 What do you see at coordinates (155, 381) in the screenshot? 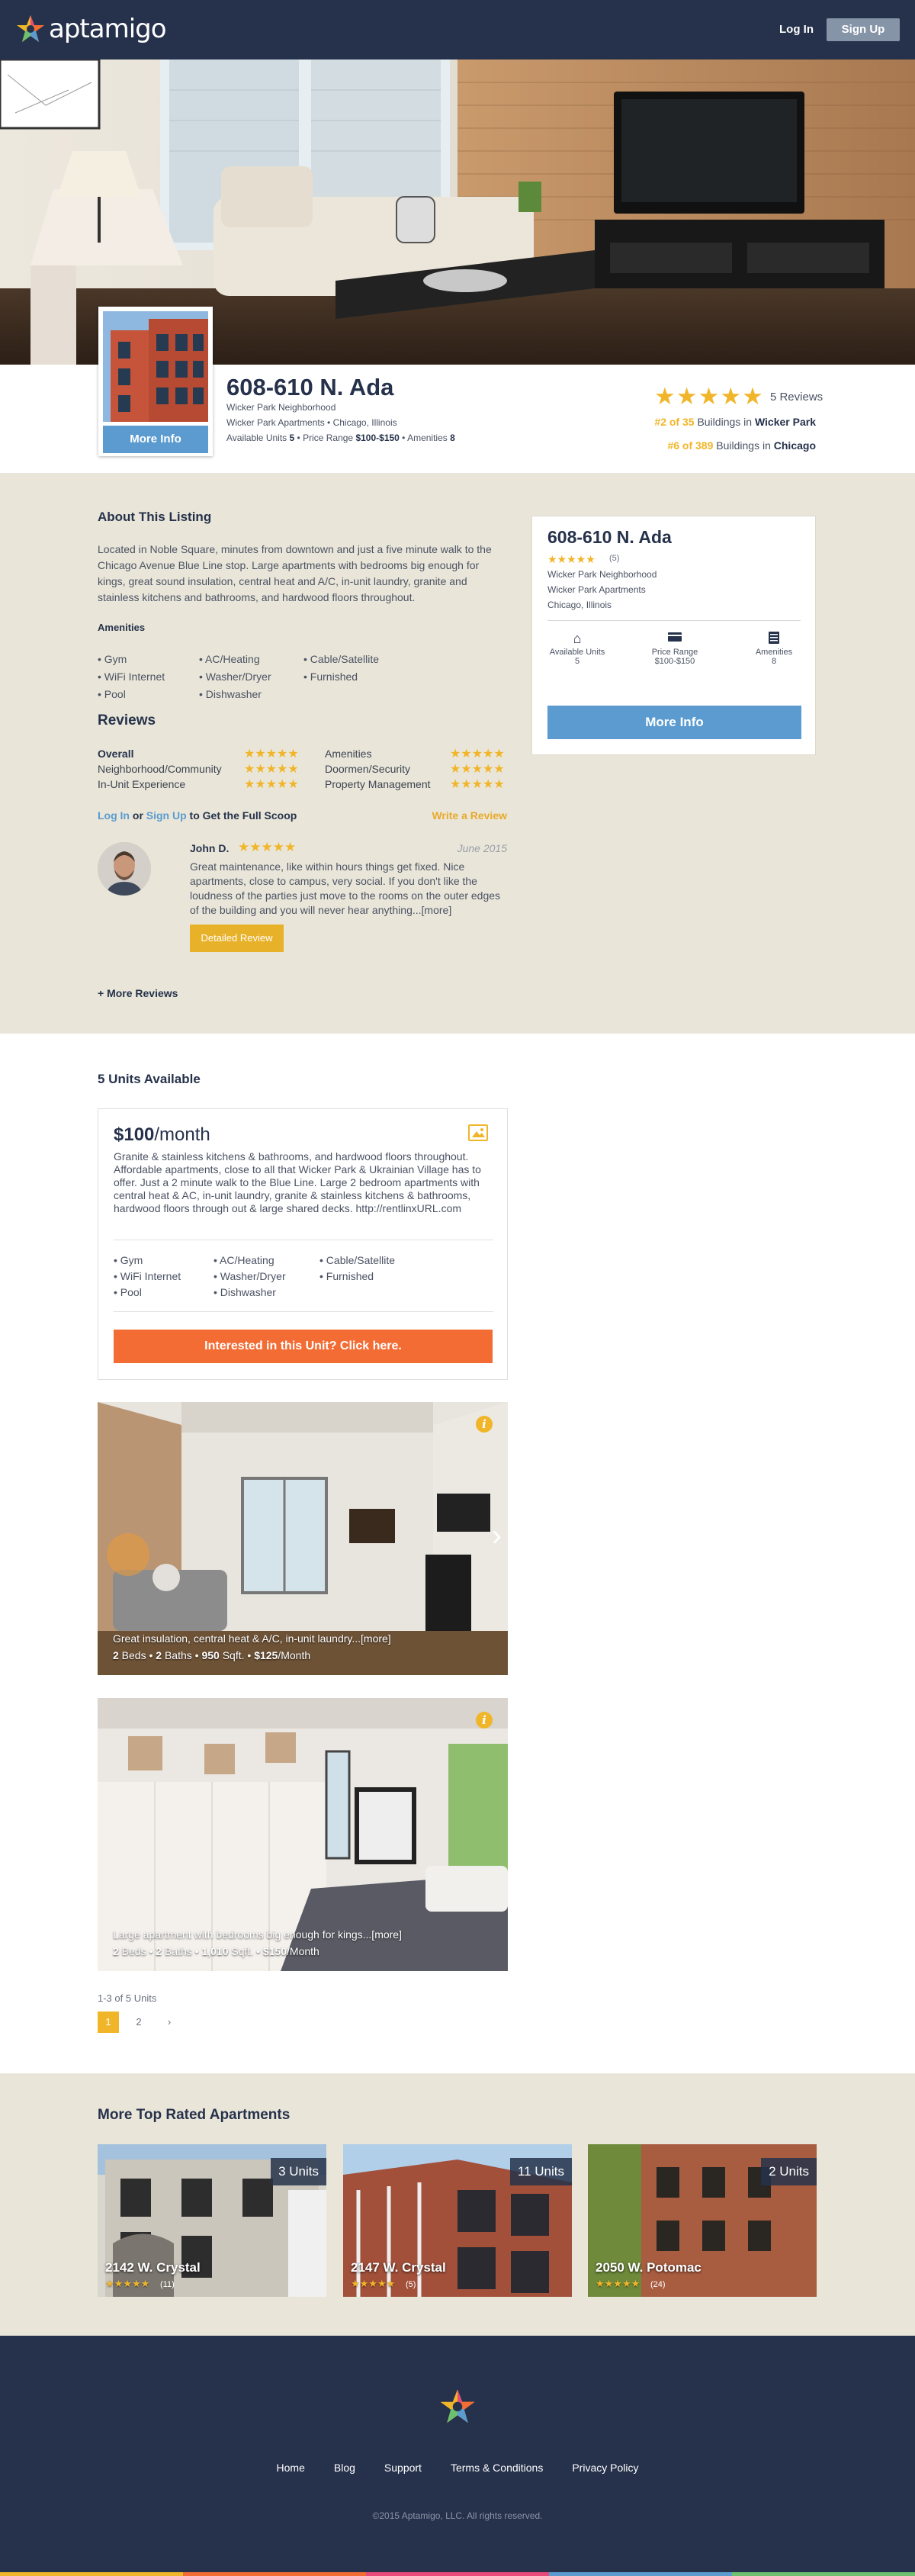
I see `building-thumbnail-card: More Info` at bounding box center [155, 381].